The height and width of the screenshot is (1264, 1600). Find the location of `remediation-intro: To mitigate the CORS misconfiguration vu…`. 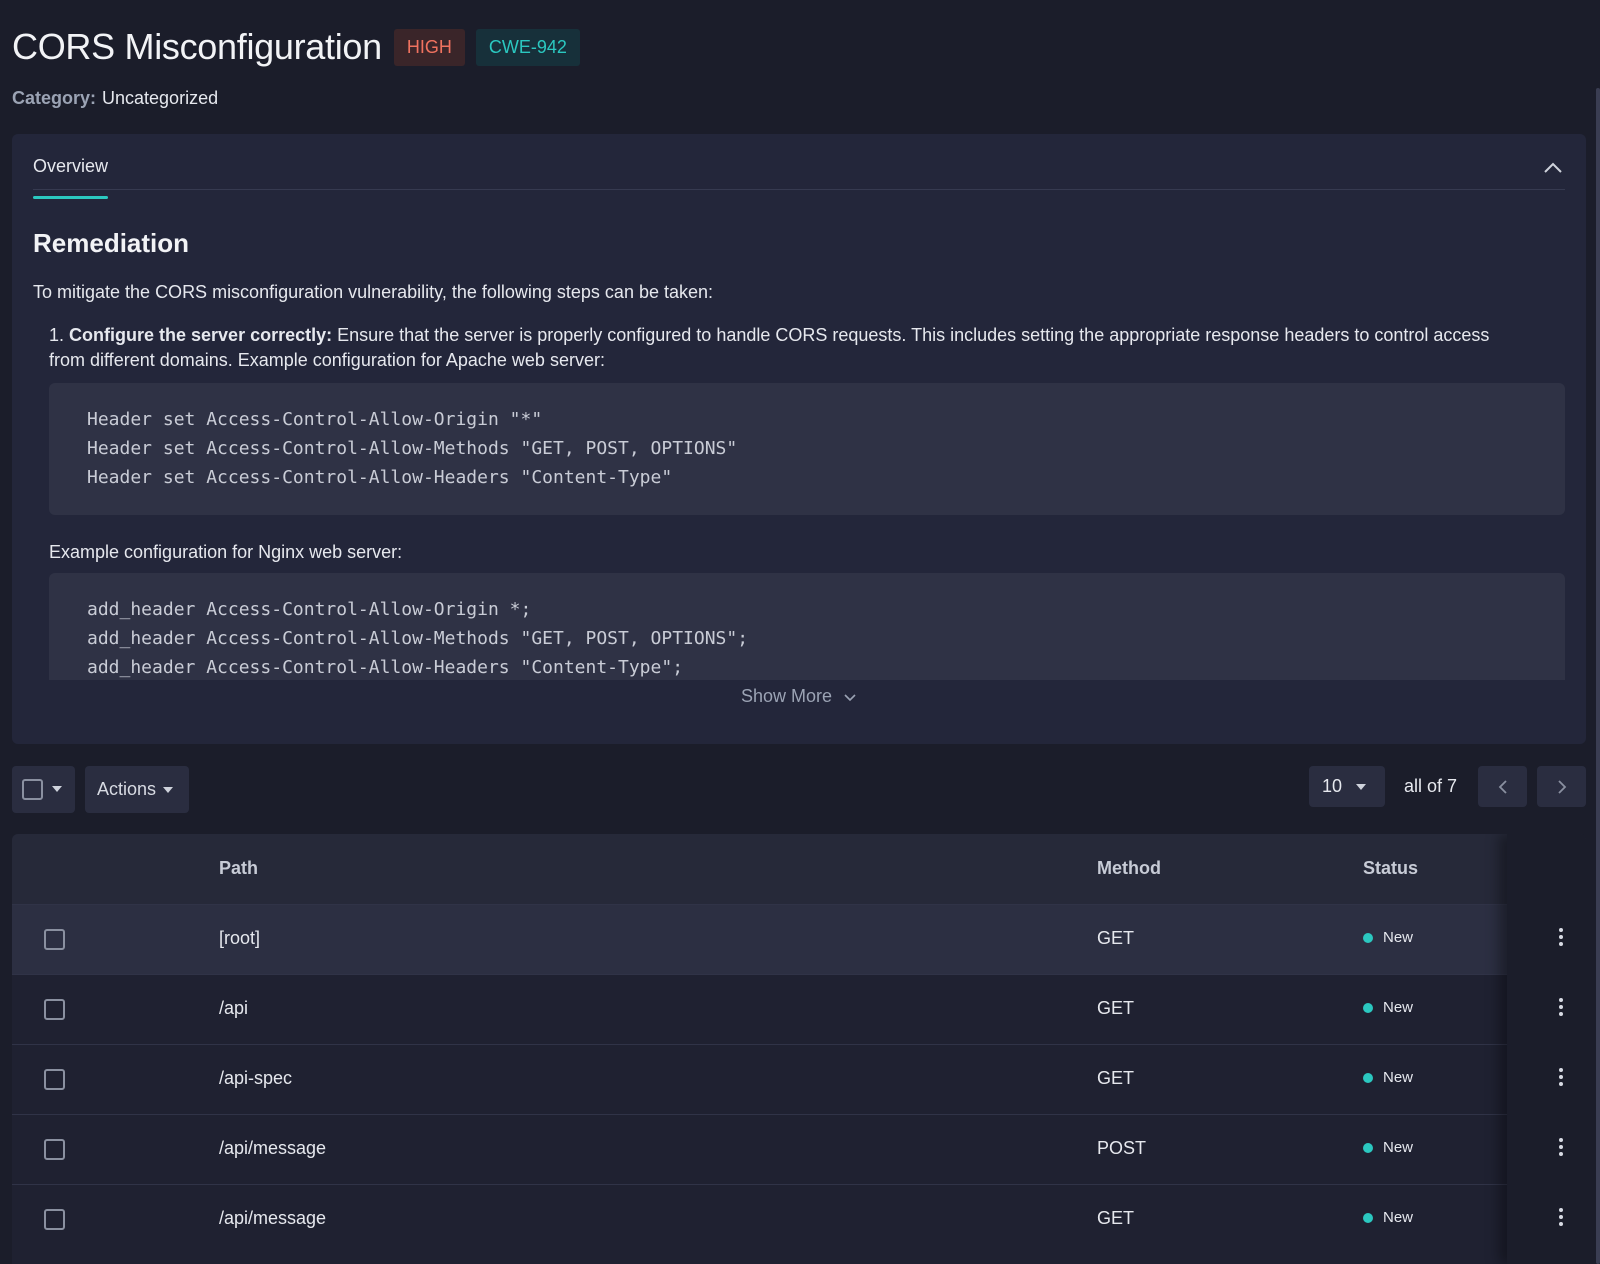

remediation-intro: To mitigate the CORS misconfiguration vu… is located at coordinates (373, 292).